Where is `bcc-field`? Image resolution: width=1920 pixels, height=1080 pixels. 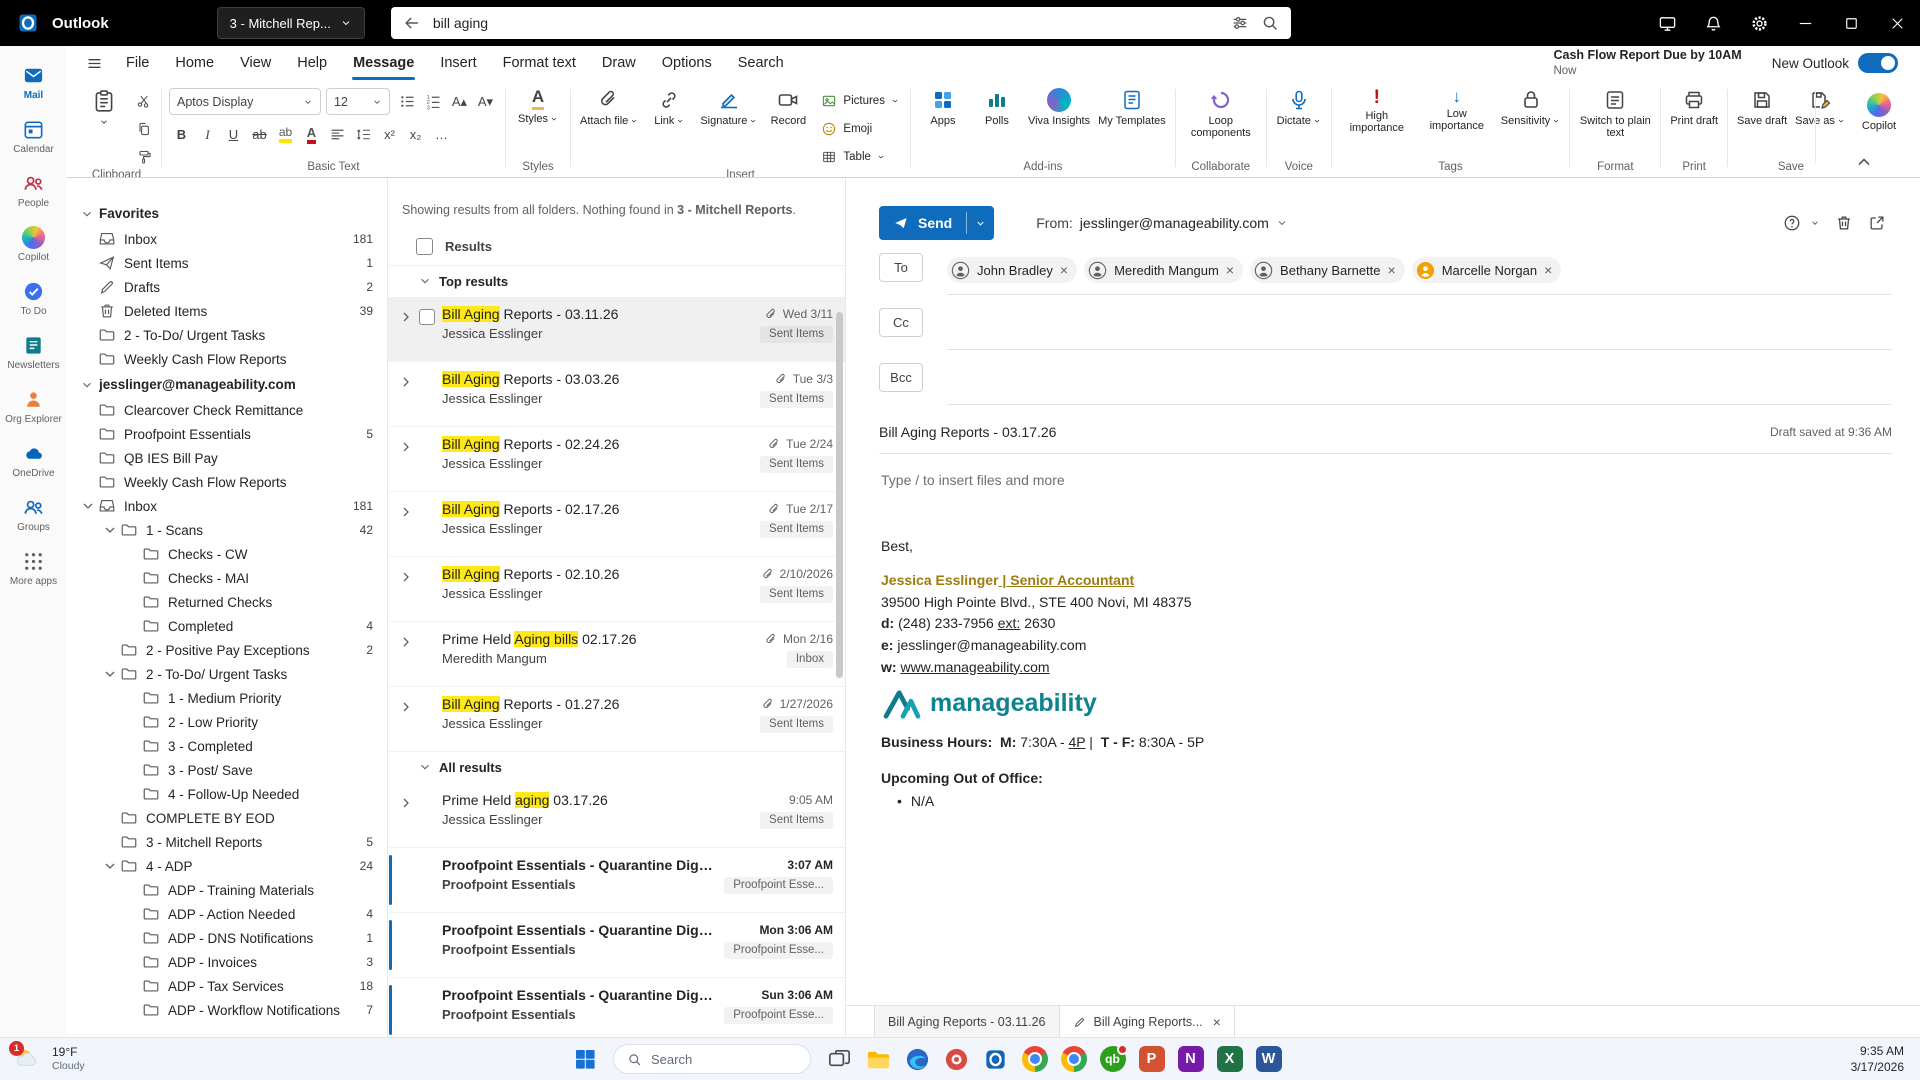
bcc-field is located at coordinates (1419, 384).